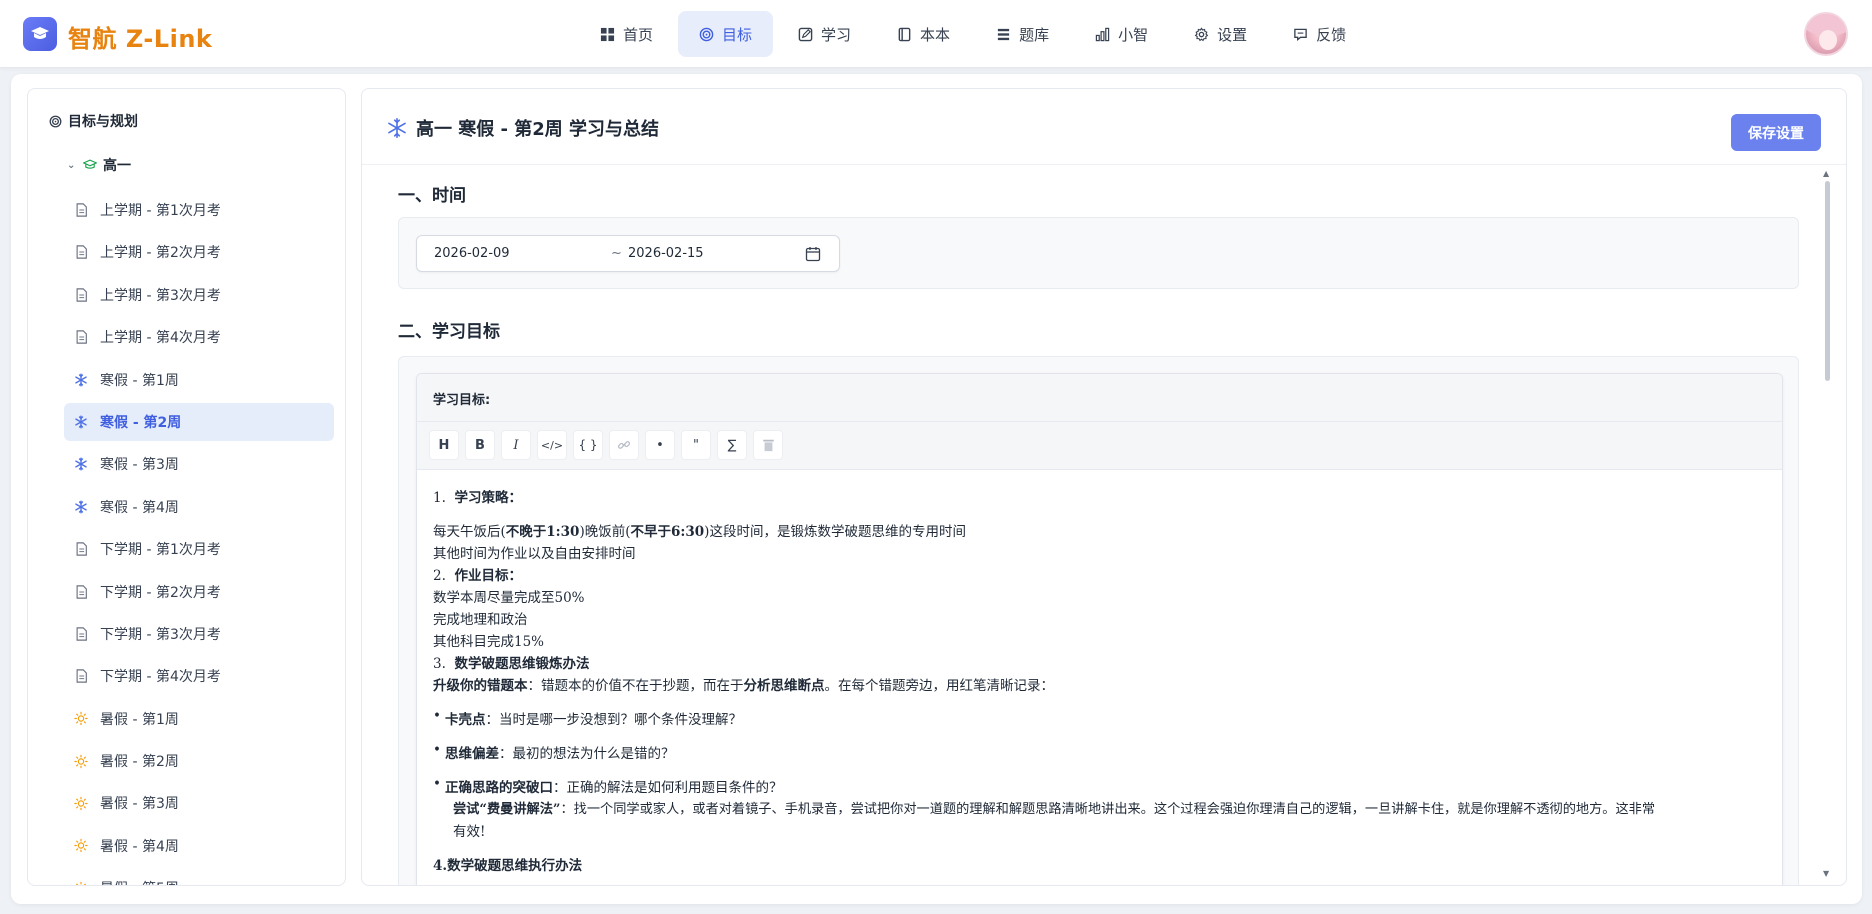 This screenshot has width=1872, height=914. I want to click on p6-part-a: 升级你的错题本, so click(480, 686).